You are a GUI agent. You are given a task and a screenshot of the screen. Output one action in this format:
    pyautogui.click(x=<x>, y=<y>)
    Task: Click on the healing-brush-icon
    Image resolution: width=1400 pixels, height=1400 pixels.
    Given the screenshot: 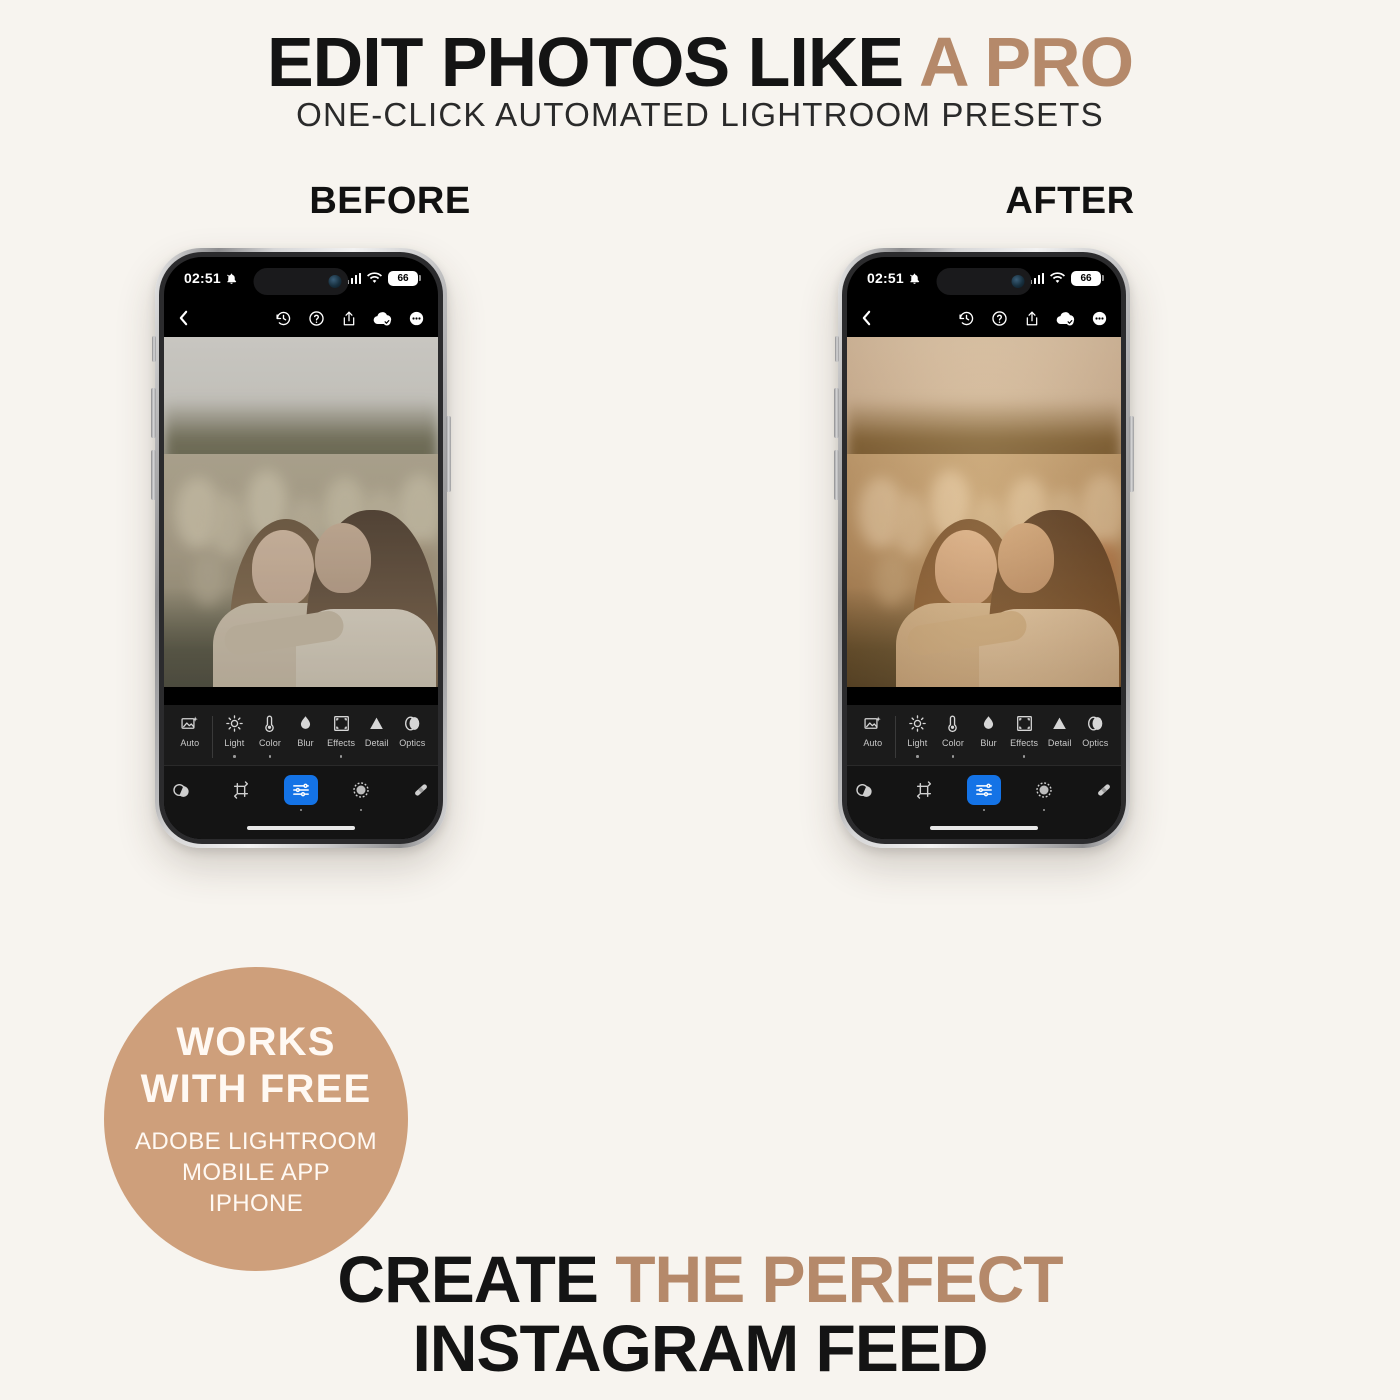 What is the action you would take?
    pyautogui.click(x=421, y=790)
    